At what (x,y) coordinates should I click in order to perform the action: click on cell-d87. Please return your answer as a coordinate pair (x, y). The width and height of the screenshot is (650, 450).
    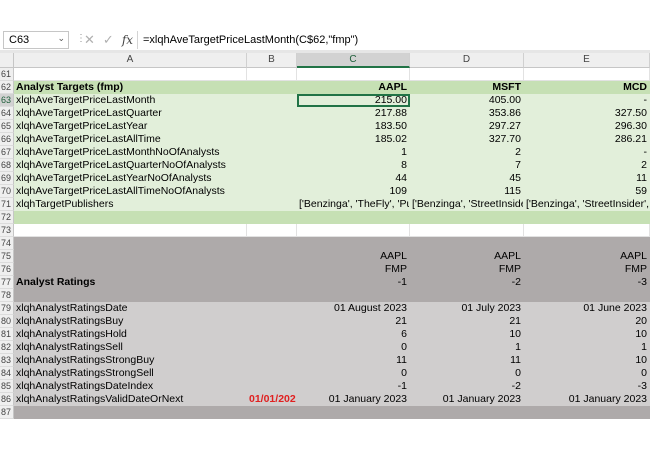
    Looking at the image, I should click on (467, 412).